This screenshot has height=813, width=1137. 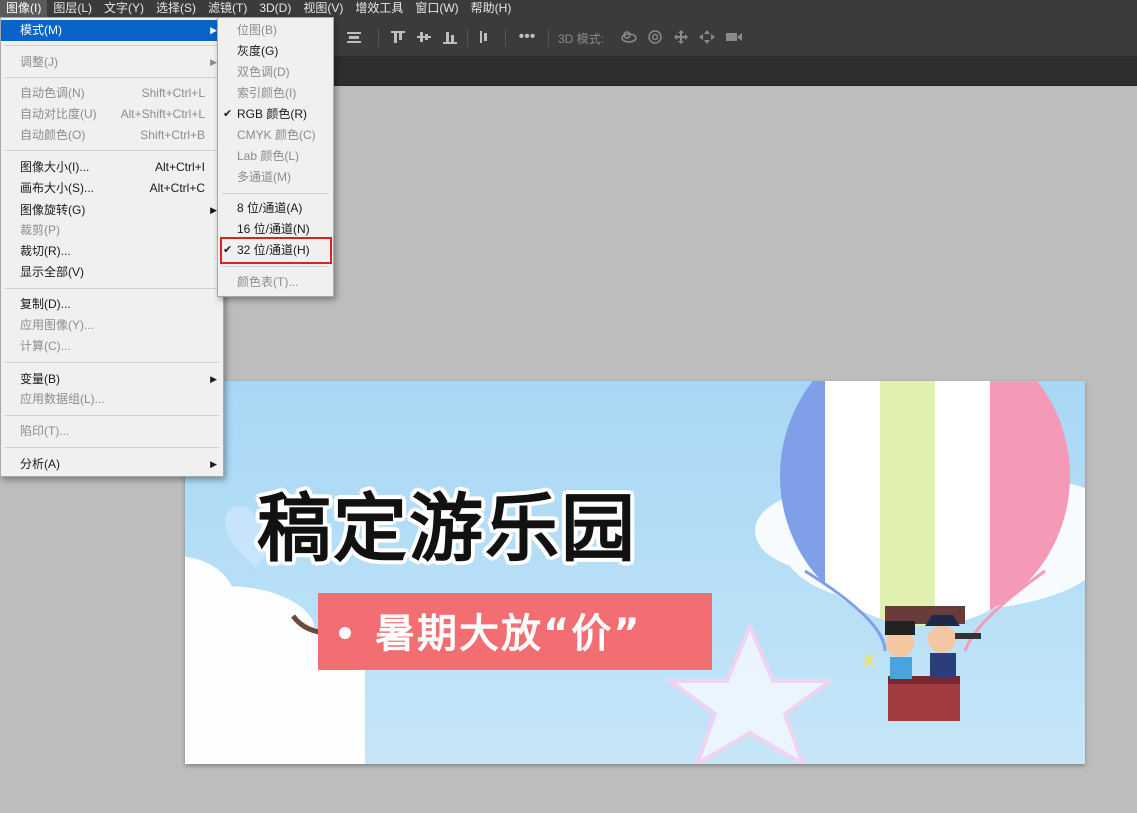 I want to click on align-bottom-icon, so click(x=450, y=37).